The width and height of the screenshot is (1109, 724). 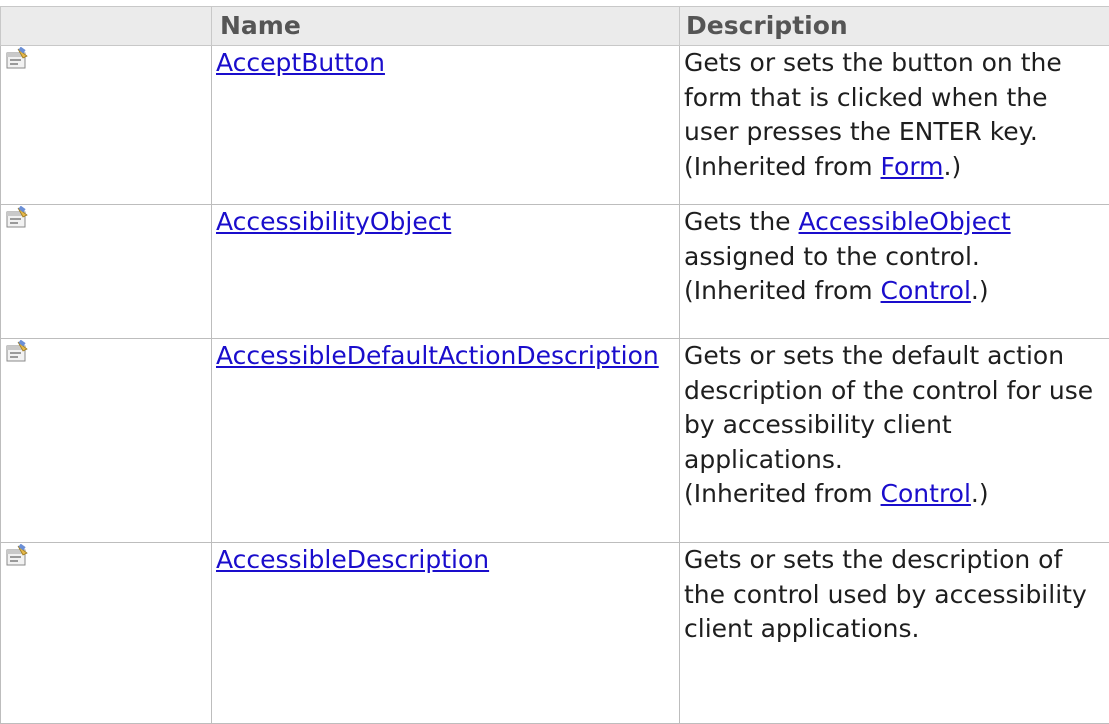 What do you see at coordinates (446, 125) in the screenshot?
I see `name-cell: AcceptButton` at bounding box center [446, 125].